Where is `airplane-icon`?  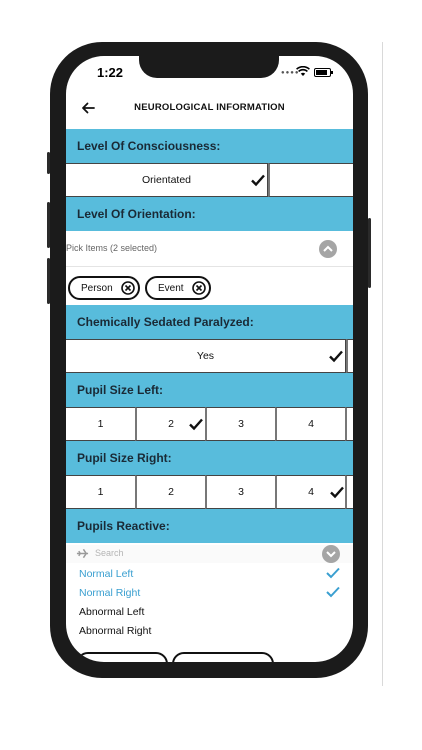
airplane-icon is located at coordinates (82, 553).